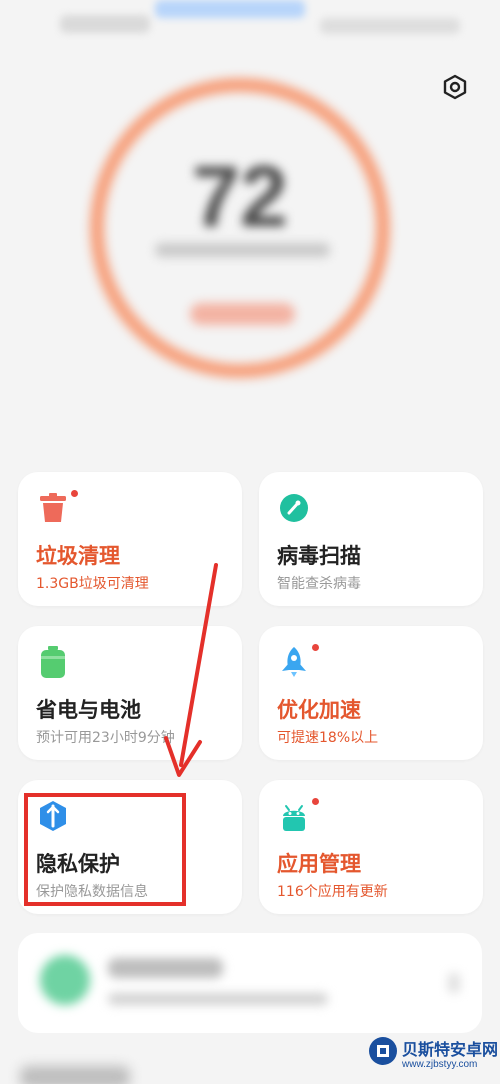  Describe the element at coordinates (250, 983) in the screenshot. I see `card-blurred-feature` at that location.